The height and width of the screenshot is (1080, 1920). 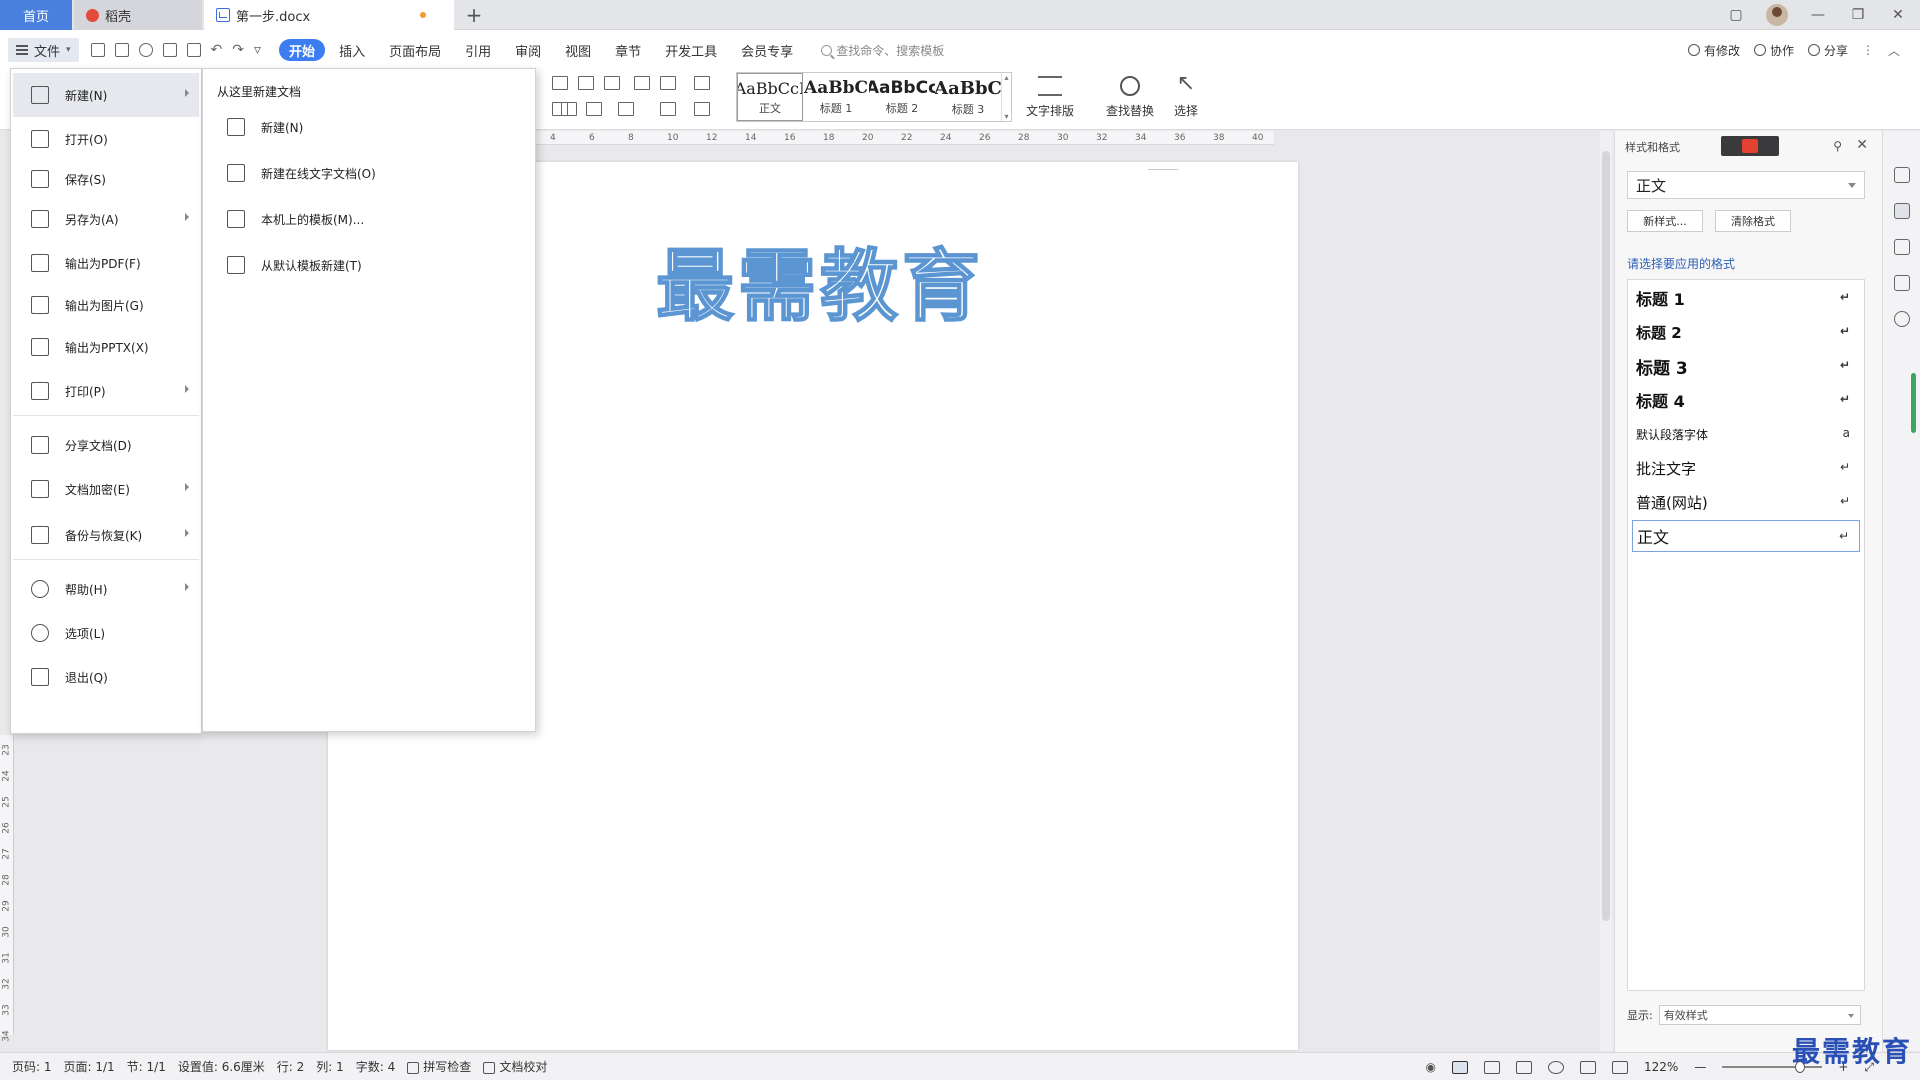 I want to click on style-list-item: 批注文字 ↵, so click(x=1746, y=468).